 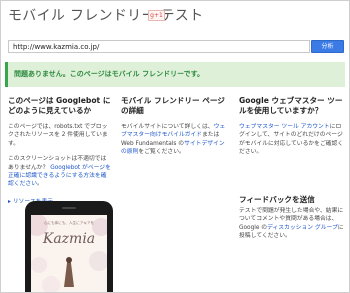 What do you see at coordinates (109, 74) in the screenshot?
I see `result-message: 問題ありません。このページはモバイル フレンドリーです。` at bounding box center [109, 74].